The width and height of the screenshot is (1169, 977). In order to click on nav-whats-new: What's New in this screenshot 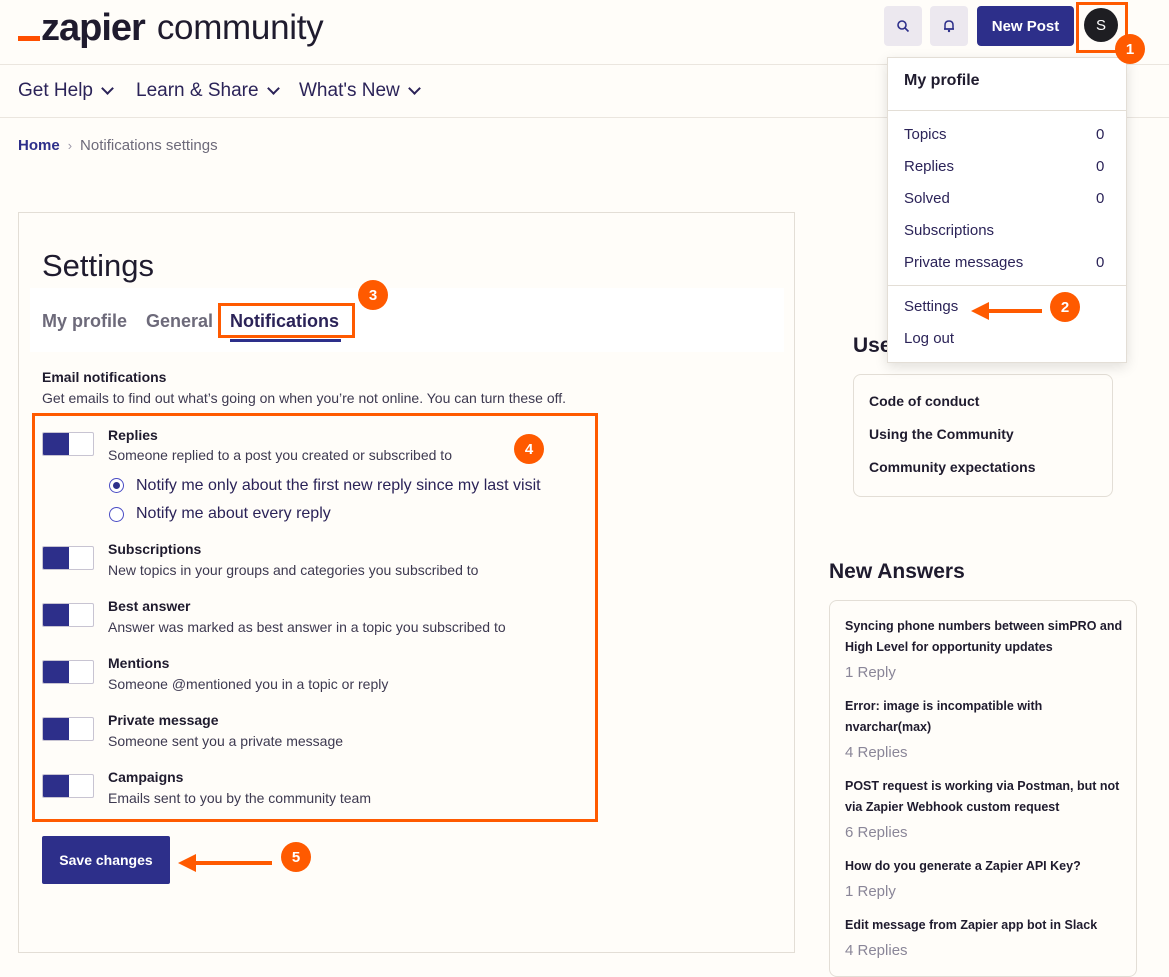, I will do `click(360, 91)`.